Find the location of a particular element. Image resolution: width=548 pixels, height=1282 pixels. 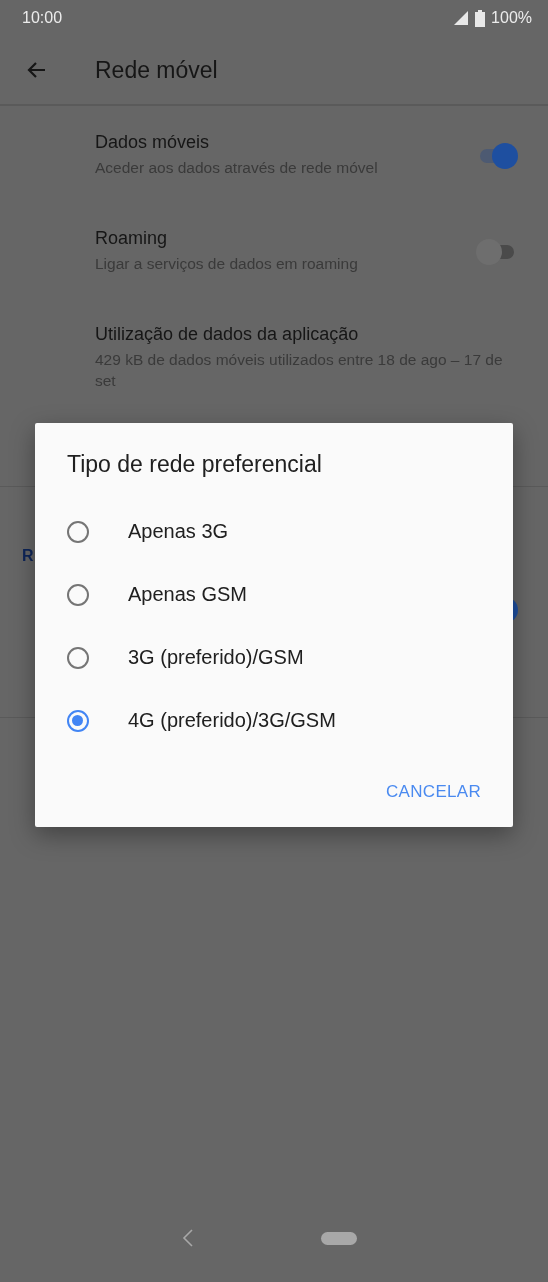

screen-title: Rede móvel is located at coordinates (156, 70).